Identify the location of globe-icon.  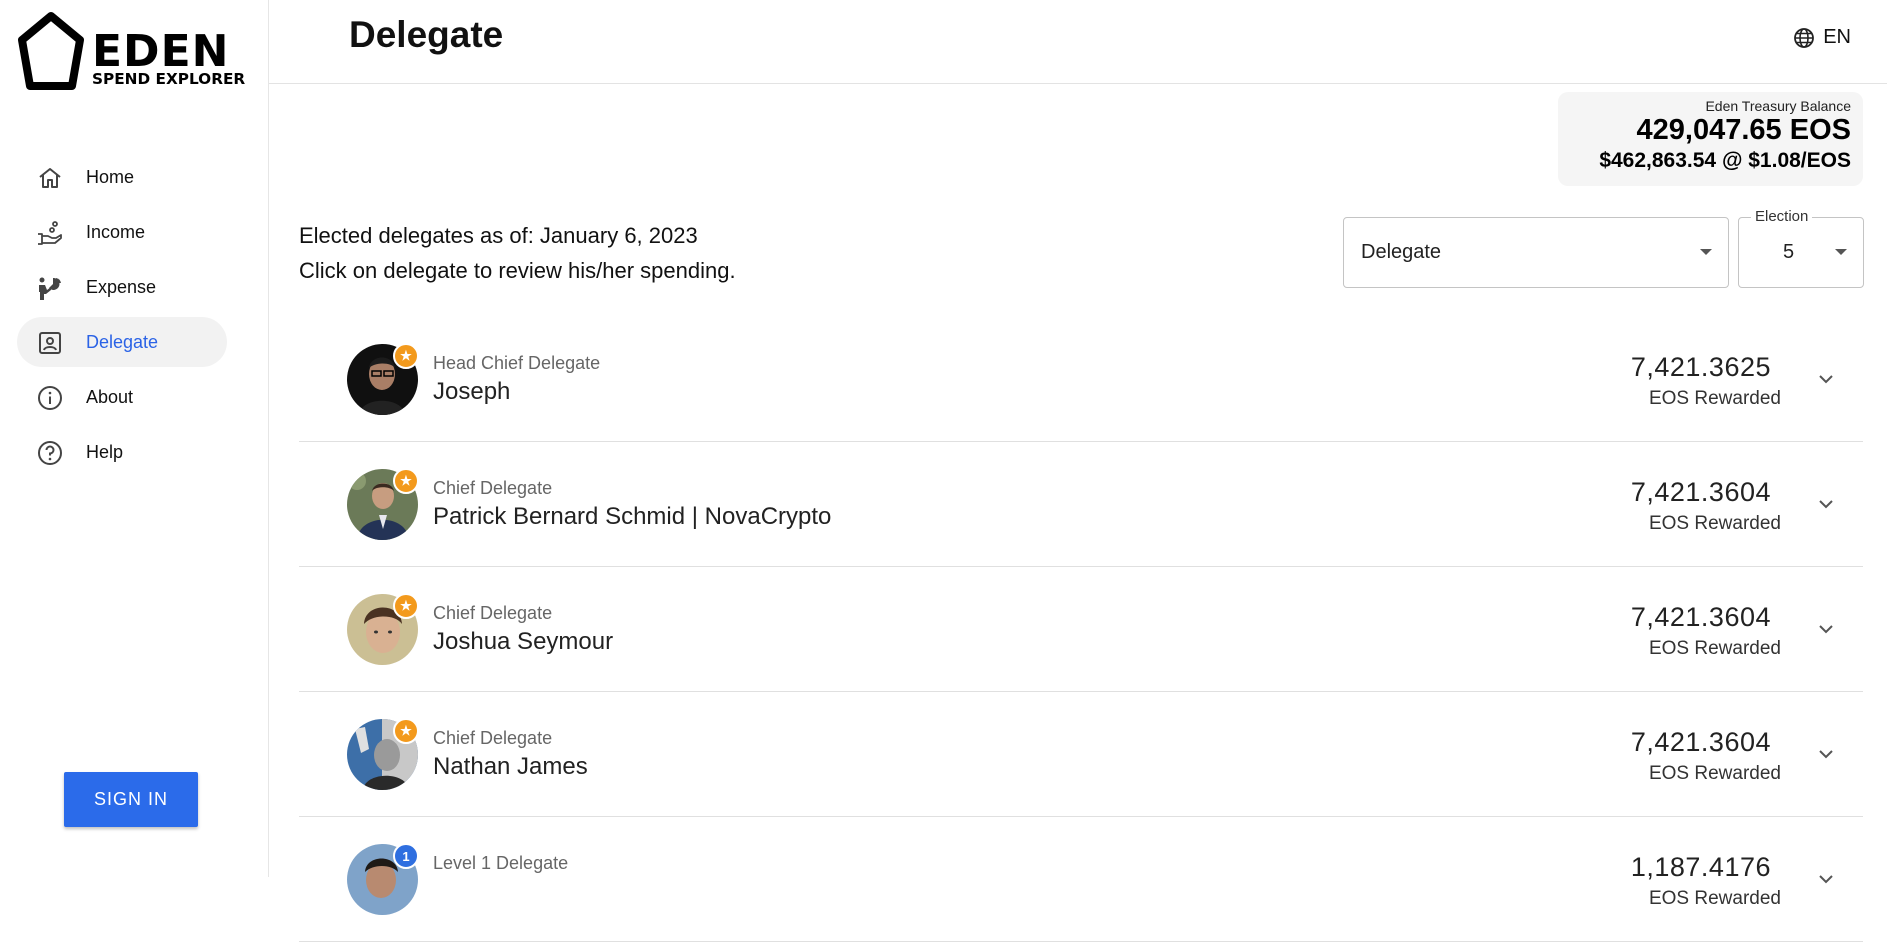
(1804, 37).